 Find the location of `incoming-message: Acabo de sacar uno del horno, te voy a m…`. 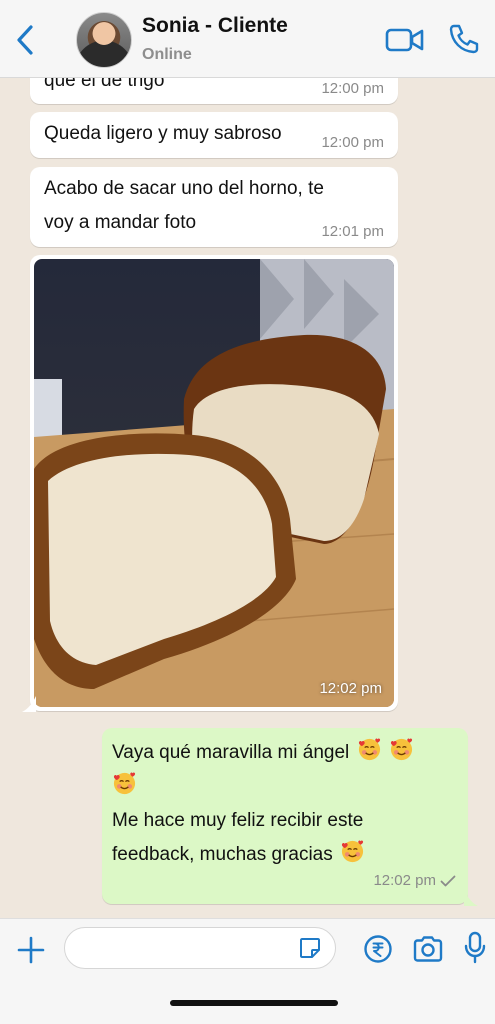

incoming-message: Acabo de sacar uno del horno, te voy a m… is located at coordinates (214, 207).